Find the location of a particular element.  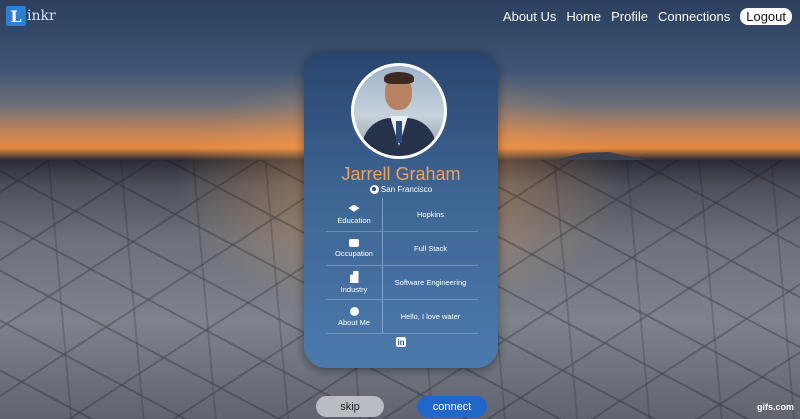

logo-mark: L is located at coordinates (16, 16).